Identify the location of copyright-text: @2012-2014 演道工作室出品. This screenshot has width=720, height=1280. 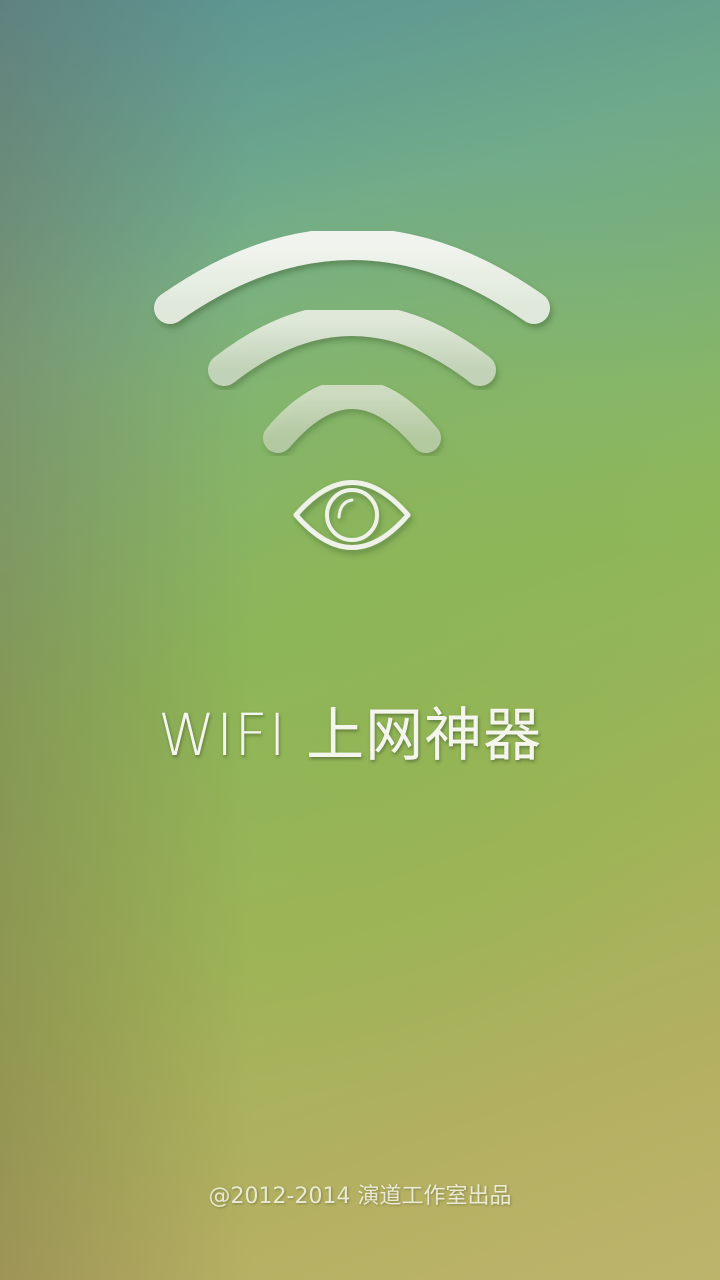
(360, 1196).